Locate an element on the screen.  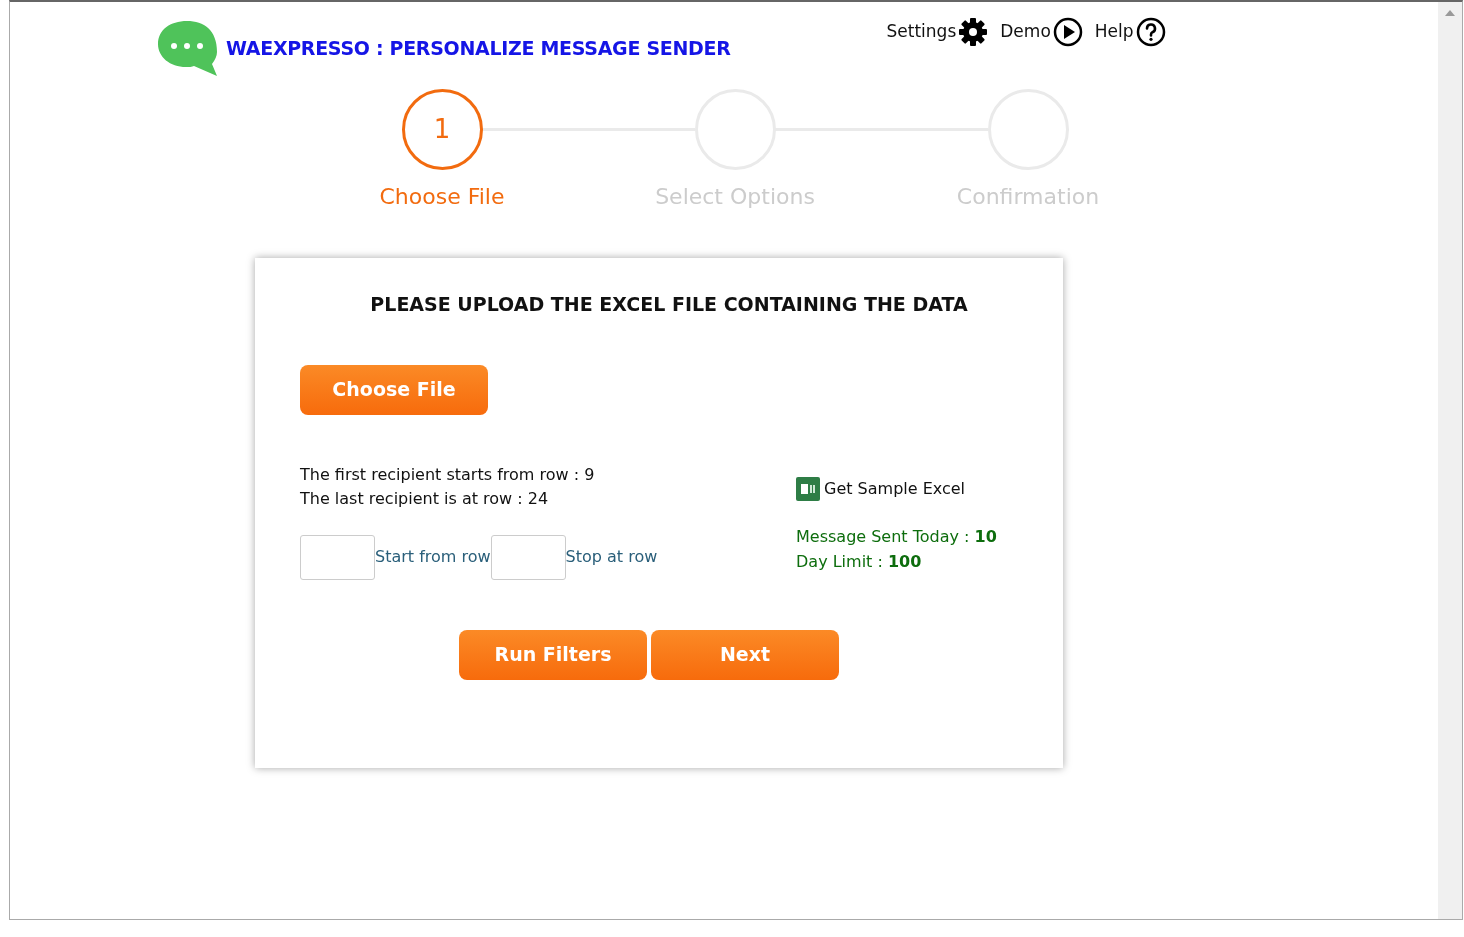
demo-link: Demo is located at coordinates (1041, 32).